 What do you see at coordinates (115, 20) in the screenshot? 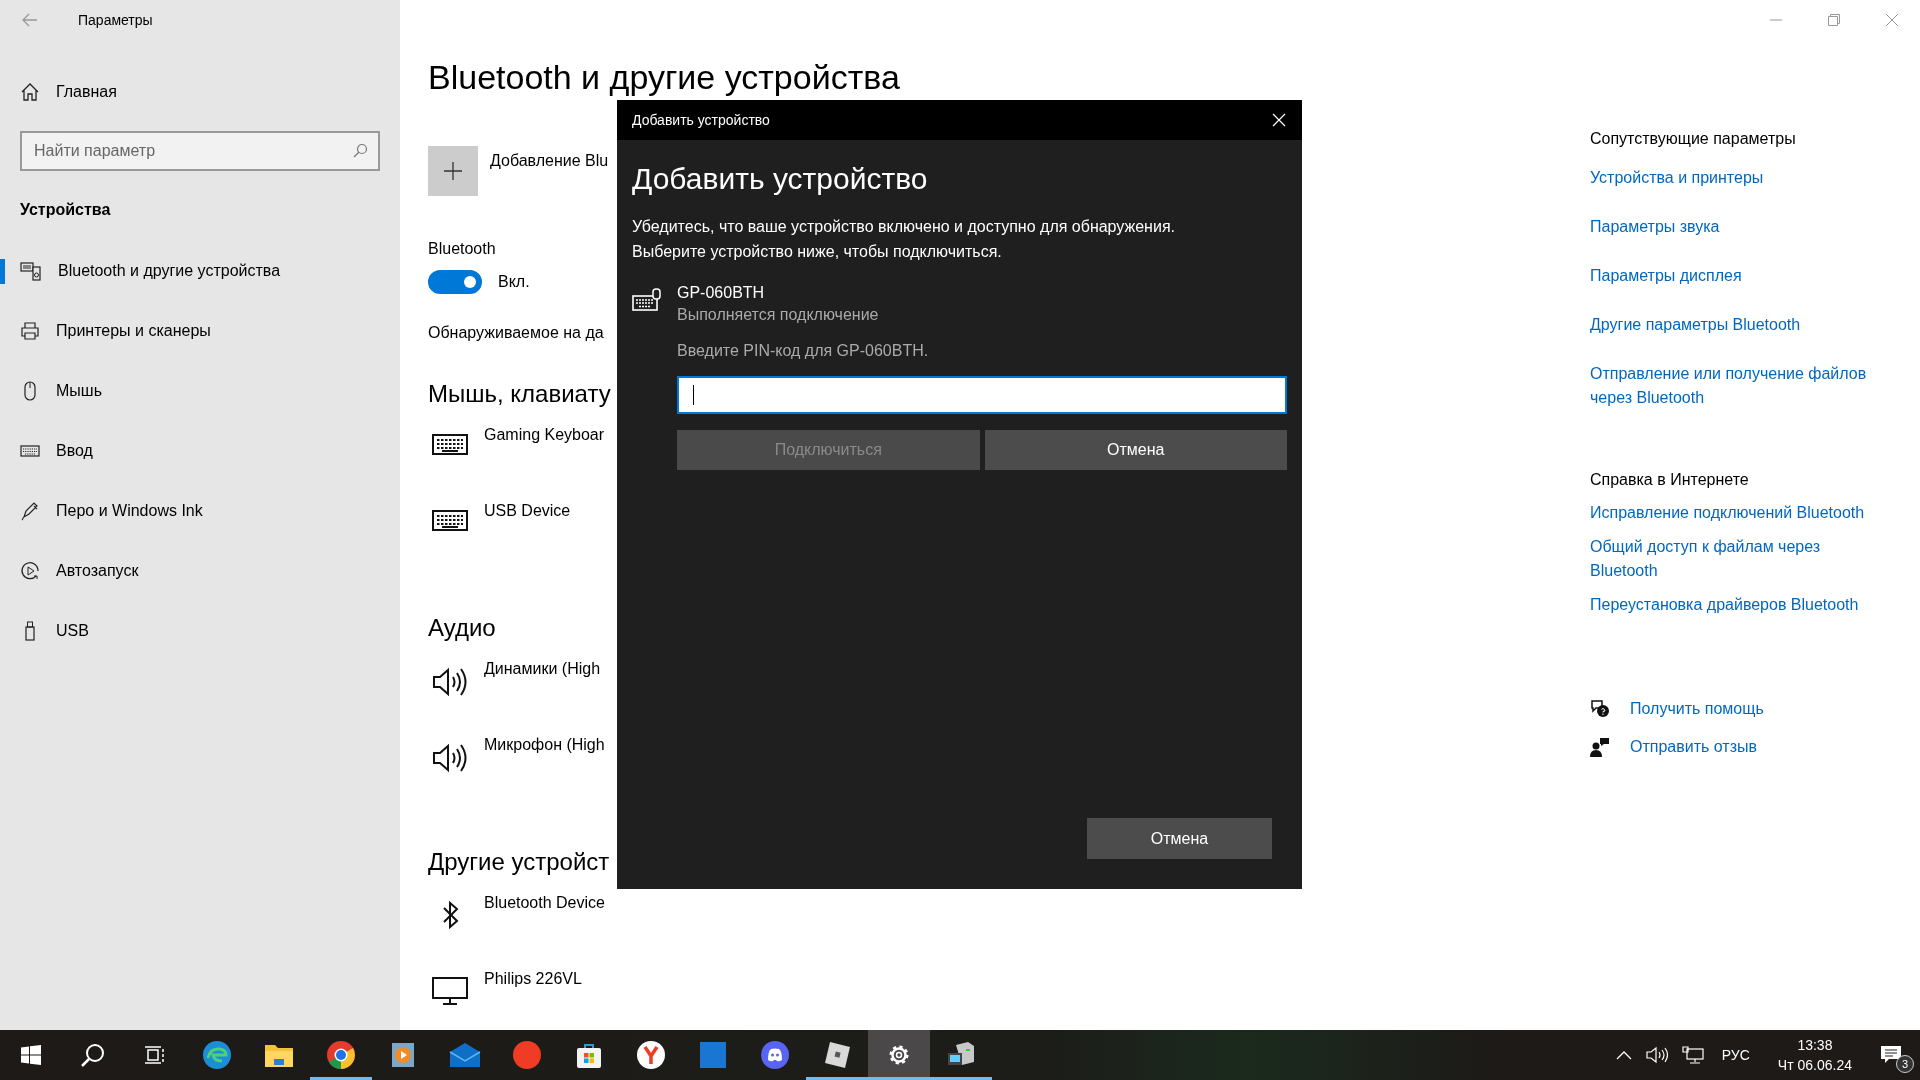
I see `window-title: Параметры` at bounding box center [115, 20].